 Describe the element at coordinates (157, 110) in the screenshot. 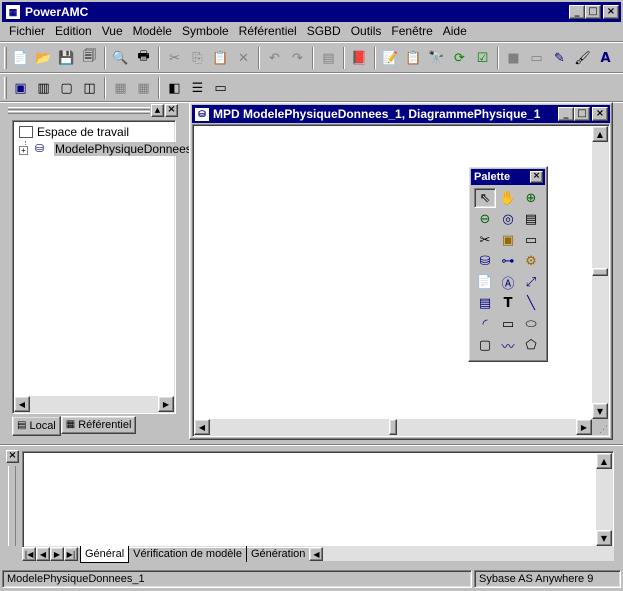

I see `browser-maximize-button: ▲` at that location.